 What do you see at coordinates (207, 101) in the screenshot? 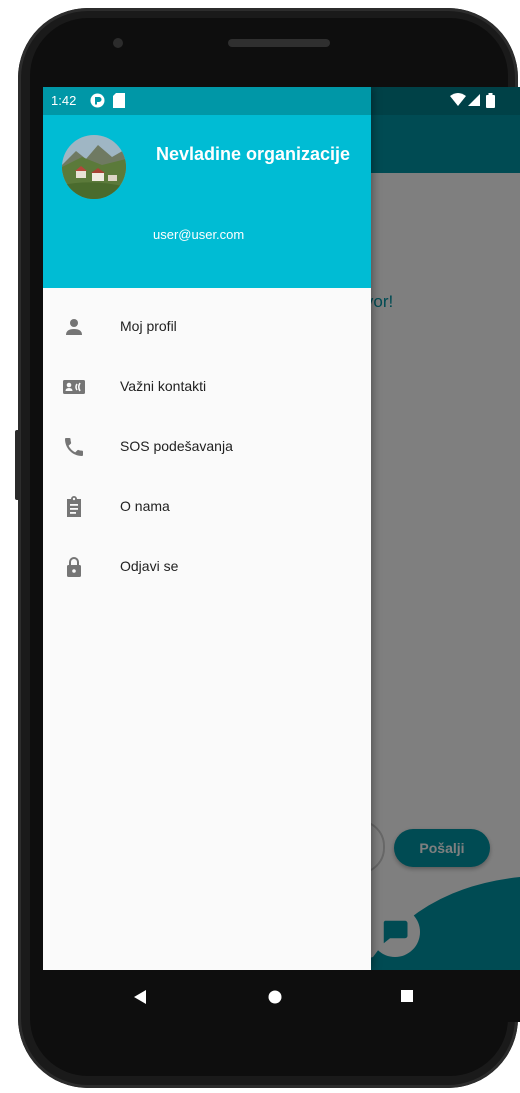
I see `drawer-status-bar: 1:42` at bounding box center [207, 101].